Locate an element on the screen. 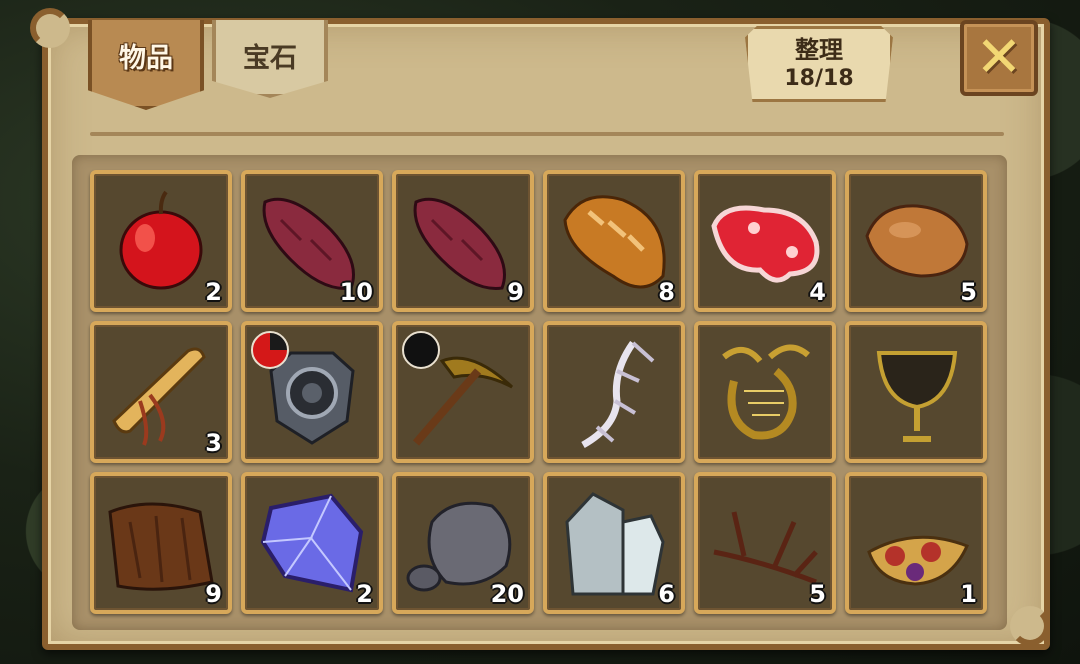  branch-icon is located at coordinates (765, 548).